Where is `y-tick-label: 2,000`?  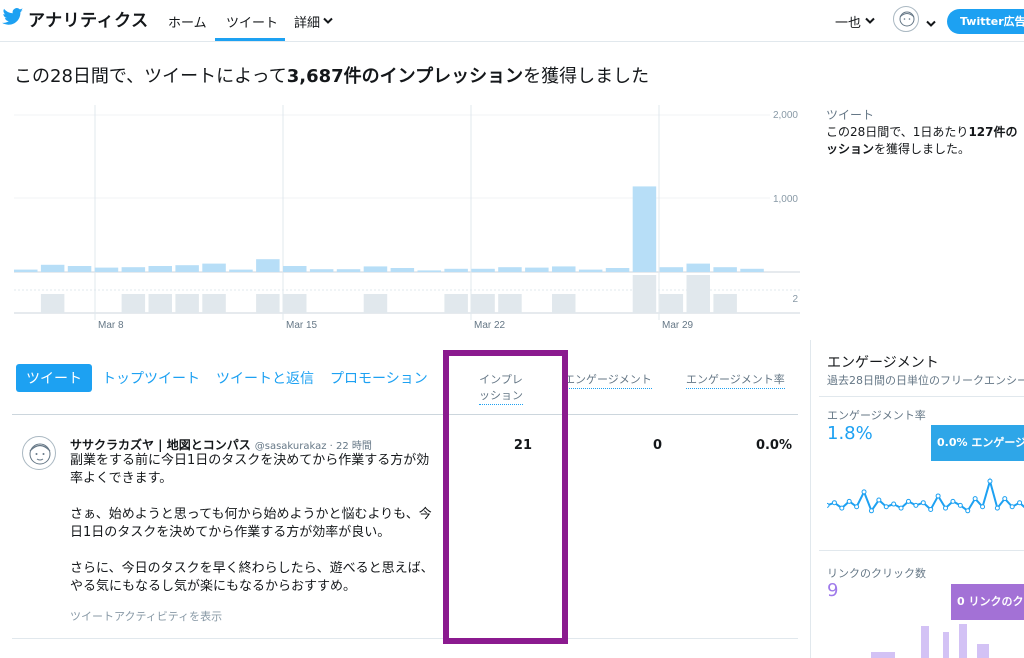 y-tick-label: 2,000 is located at coordinates (785, 115).